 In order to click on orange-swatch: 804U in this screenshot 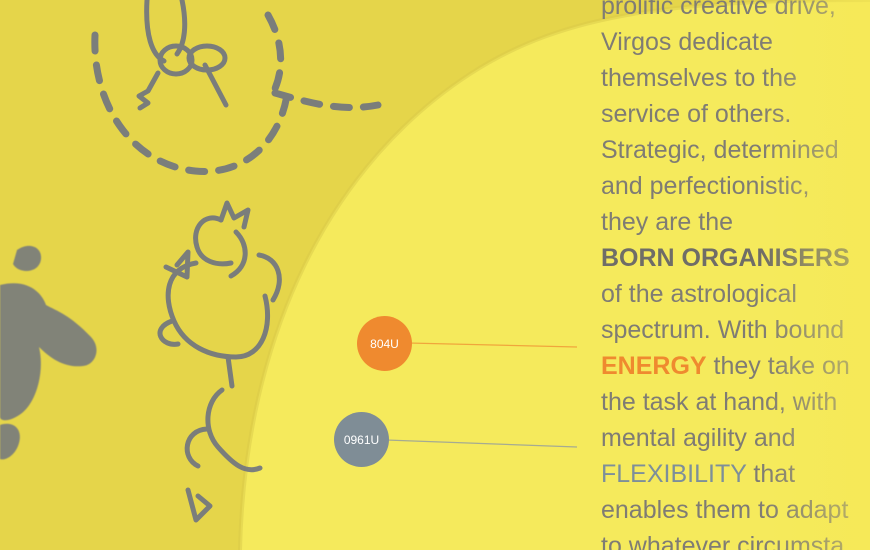, I will do `click(384, 343)`.